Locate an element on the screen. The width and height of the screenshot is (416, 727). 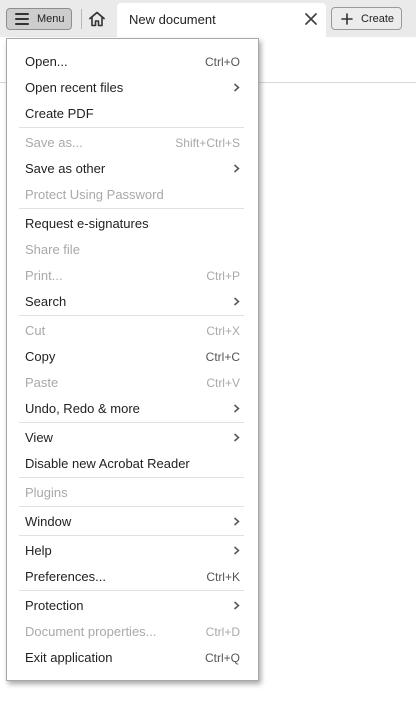
menu-item-request-e-signatures: Request e-signatures is located at coordinates (132, 223).